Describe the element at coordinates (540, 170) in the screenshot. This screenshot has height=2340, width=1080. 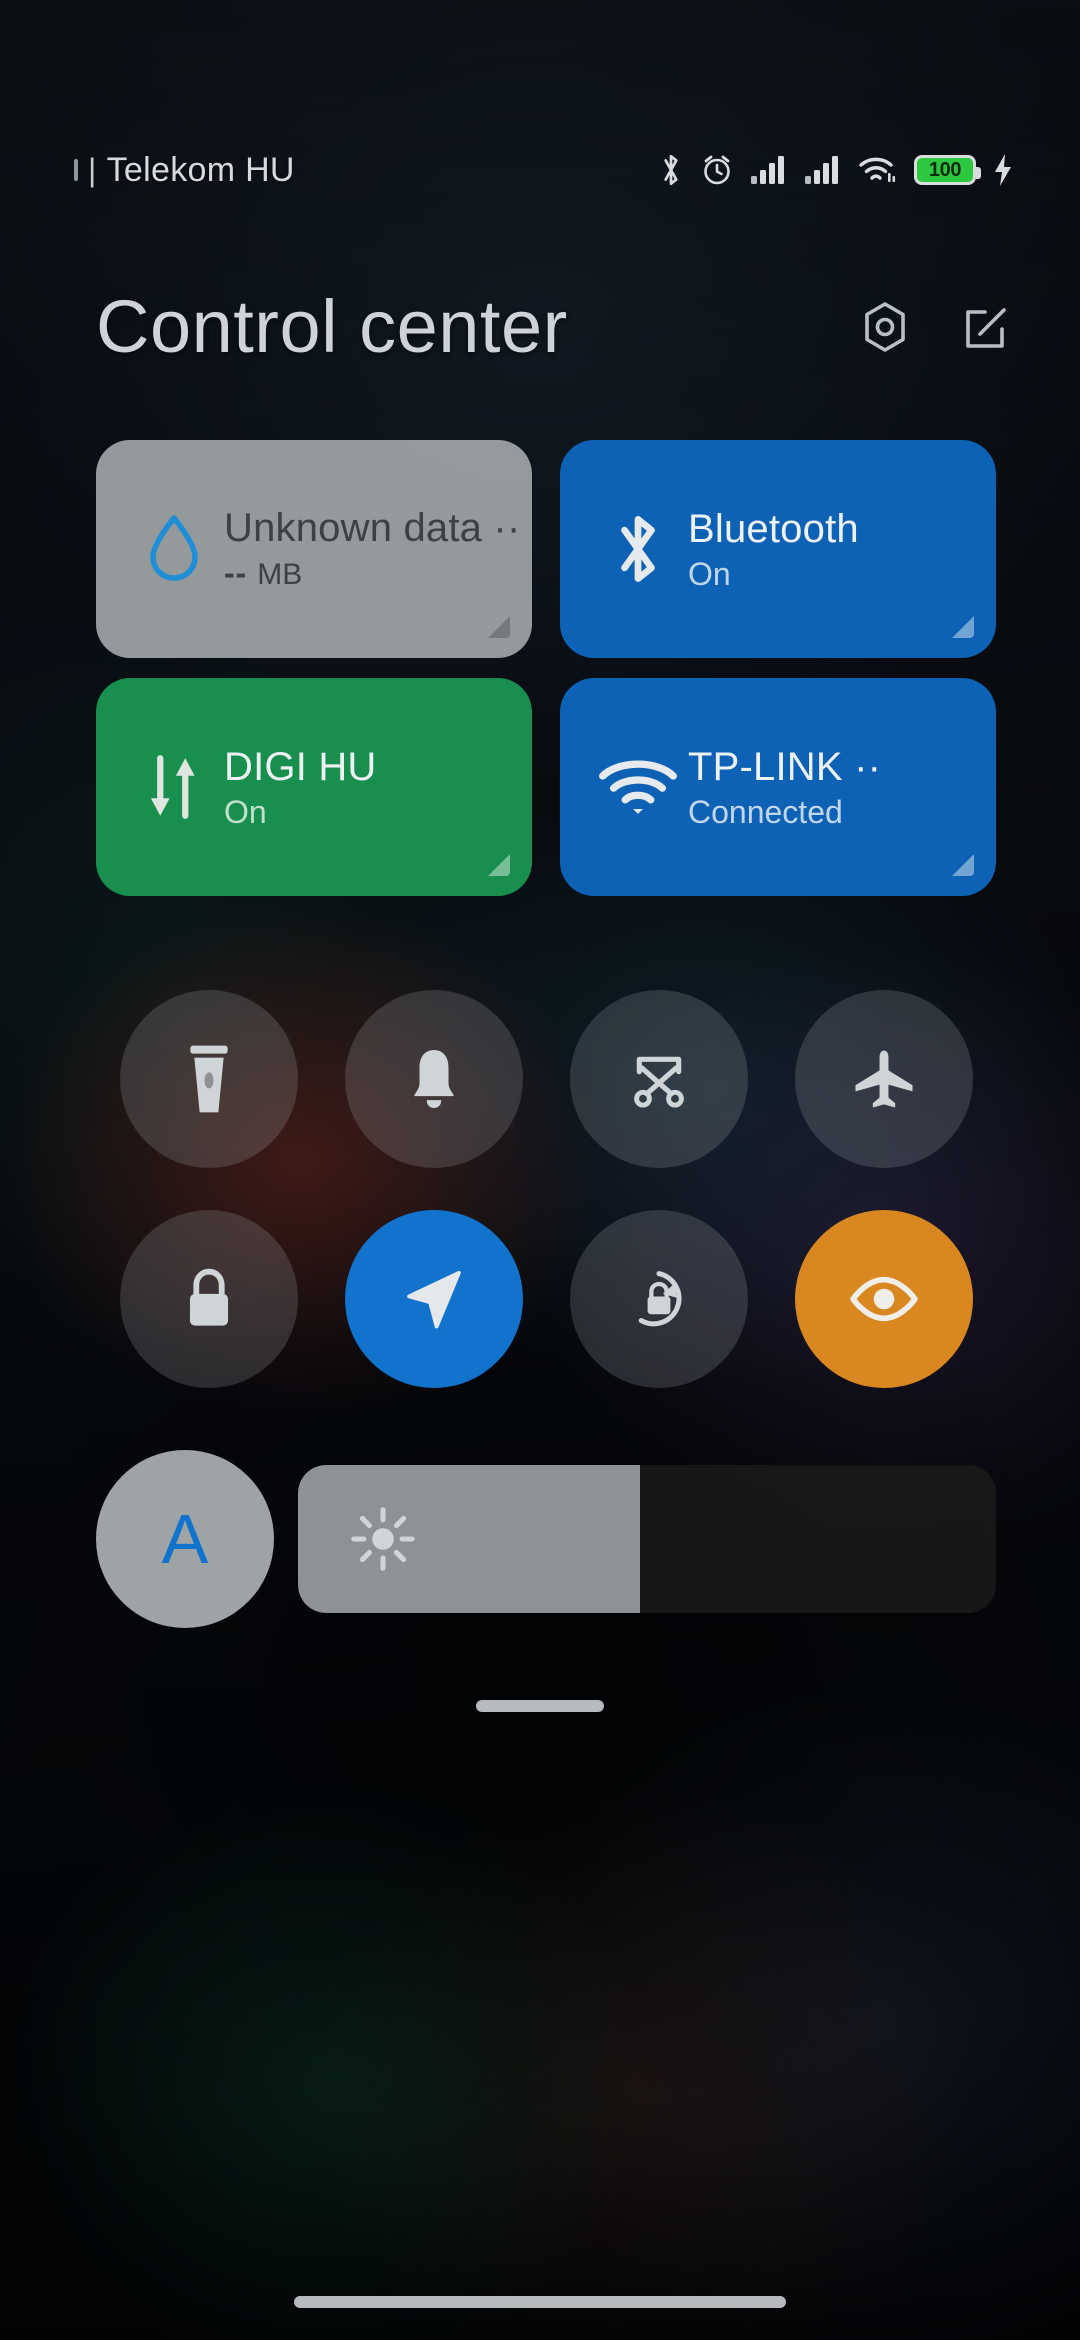
I see `status-bar: | Telekom HU 100` at that location.